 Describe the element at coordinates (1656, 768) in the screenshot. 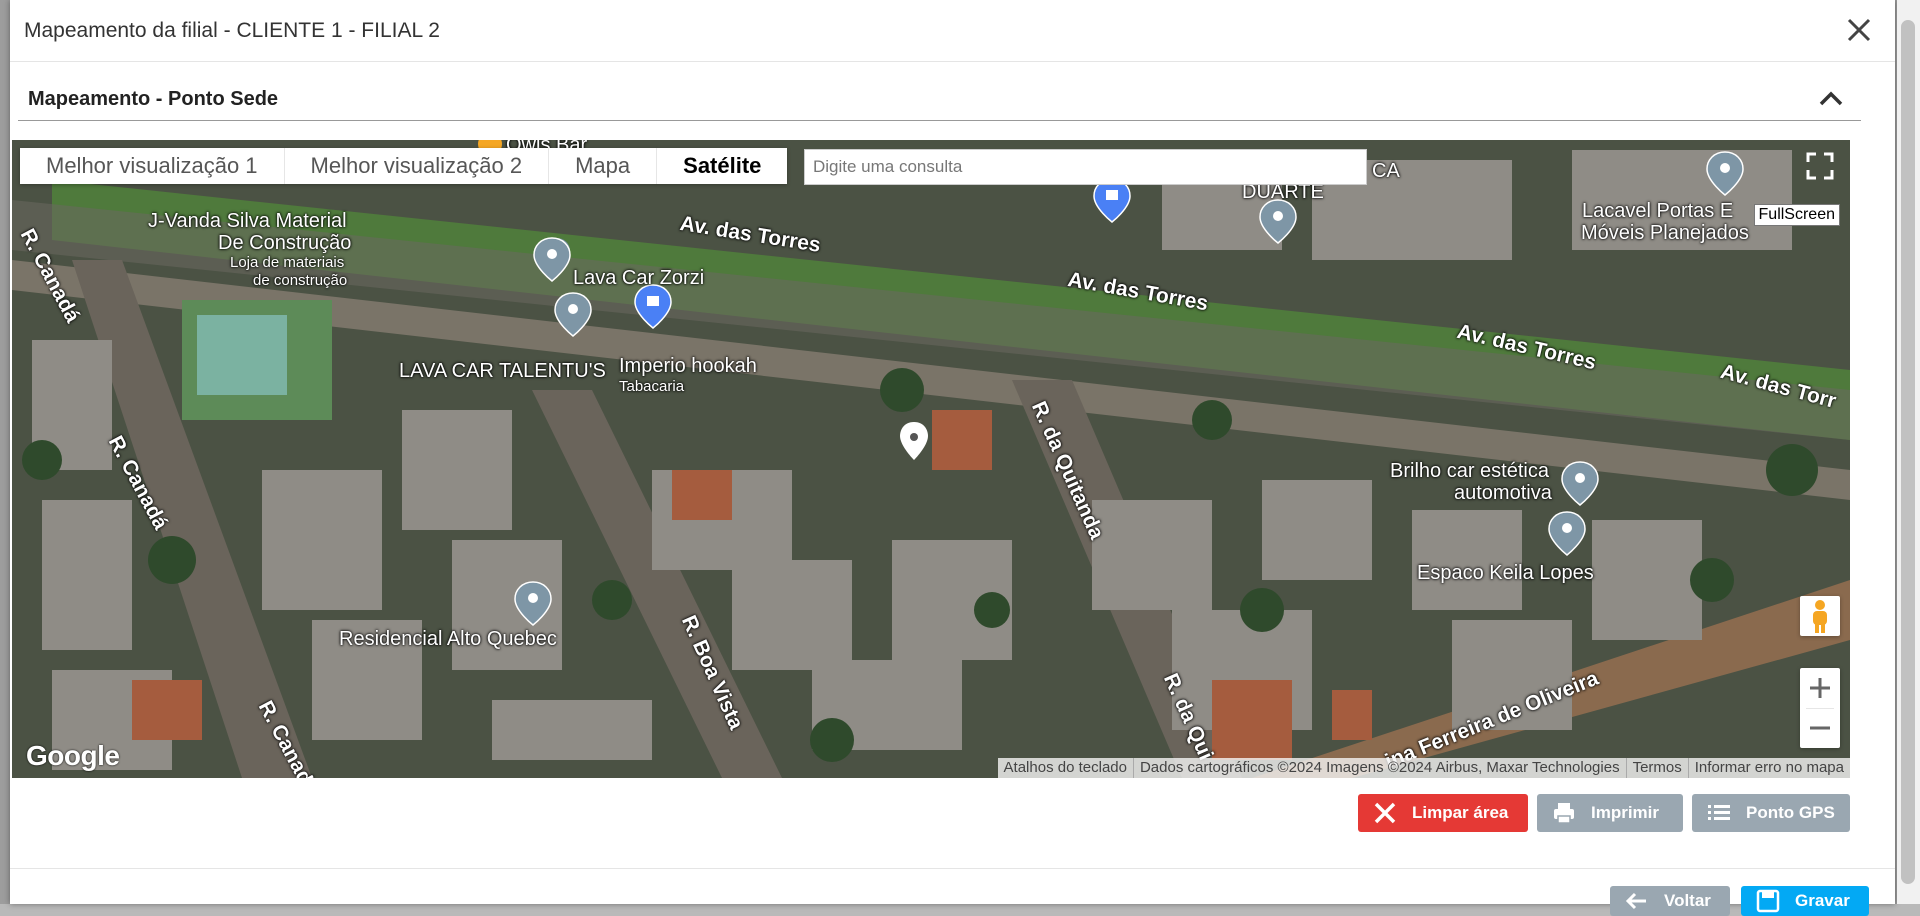

I see `terms-link: Termos` at that location.